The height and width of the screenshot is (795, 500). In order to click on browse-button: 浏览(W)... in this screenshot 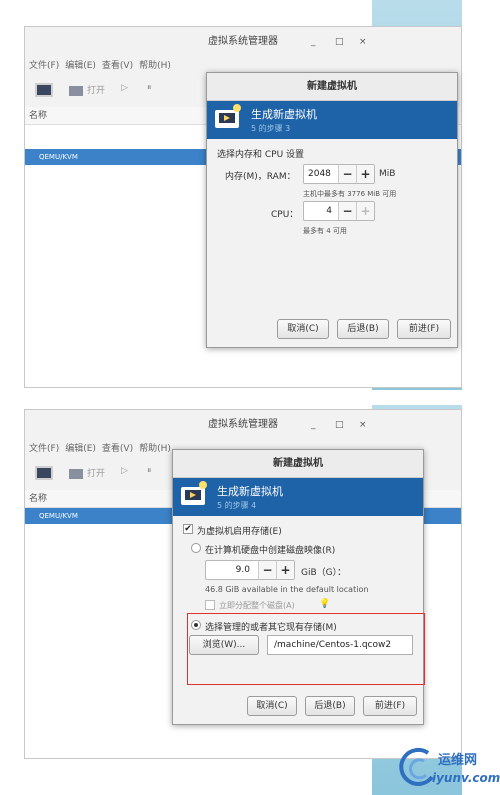, I will do `click(224, 645)`.